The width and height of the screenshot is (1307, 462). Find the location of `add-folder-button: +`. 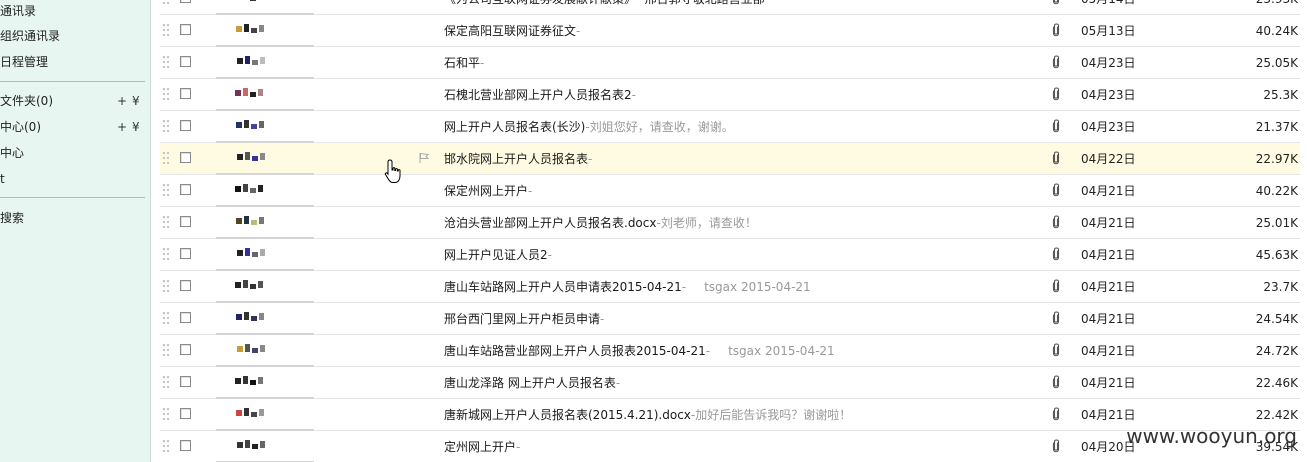

add-folder-button: + is located at coordinates (122, 101).